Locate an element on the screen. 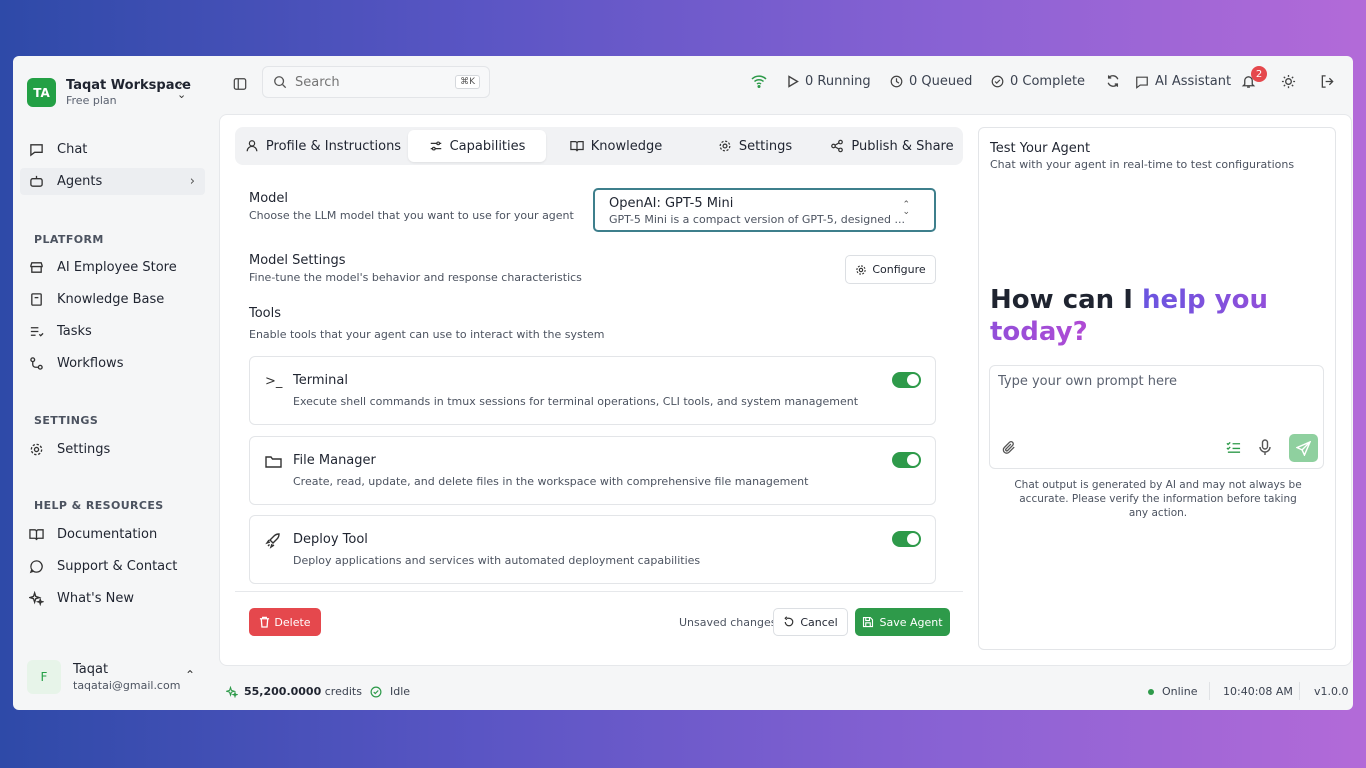  chevron-right-icon: › is located at coordinates (192, 181).